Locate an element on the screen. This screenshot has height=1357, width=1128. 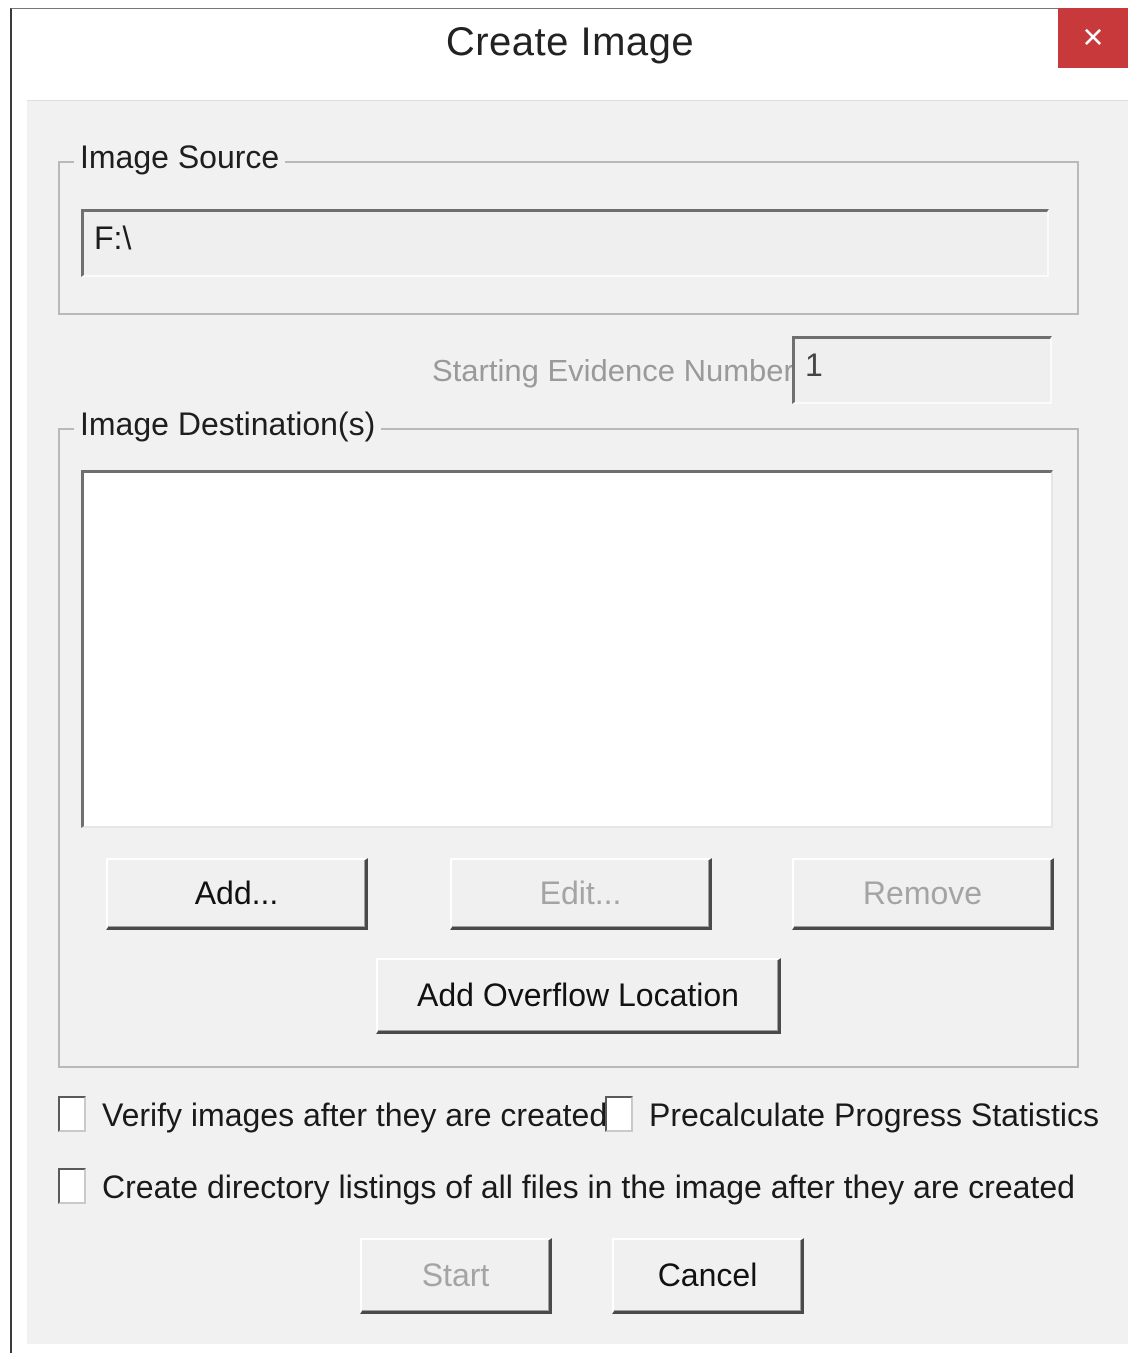
image-source-group: Image Source F:\ is located at coordinates (568, 227).